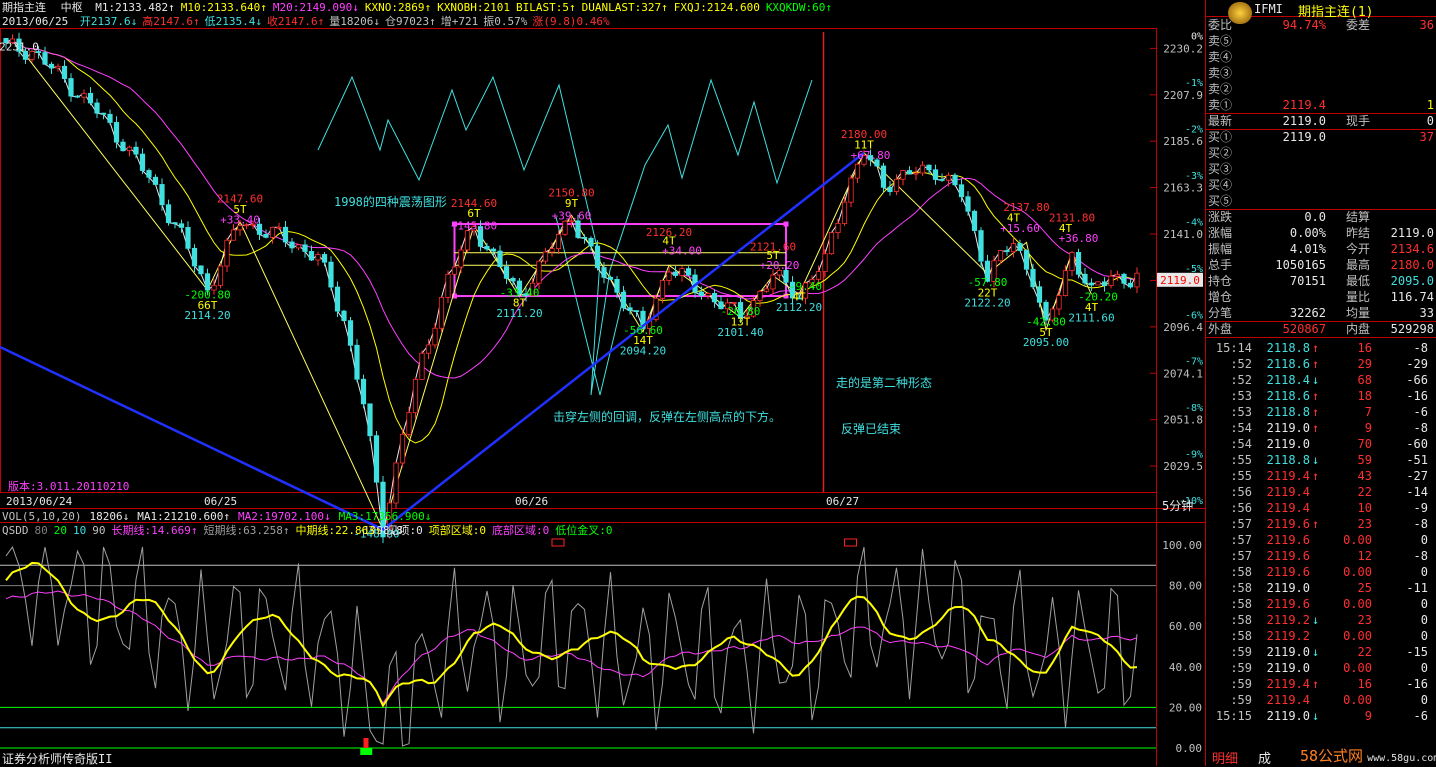 The height and width of the screenshot is (767, 1436). What do you see at coordinates (35, 21) in the screenshot?
I see `current-date: 2013/06/25` at bounding box center [35, 21].